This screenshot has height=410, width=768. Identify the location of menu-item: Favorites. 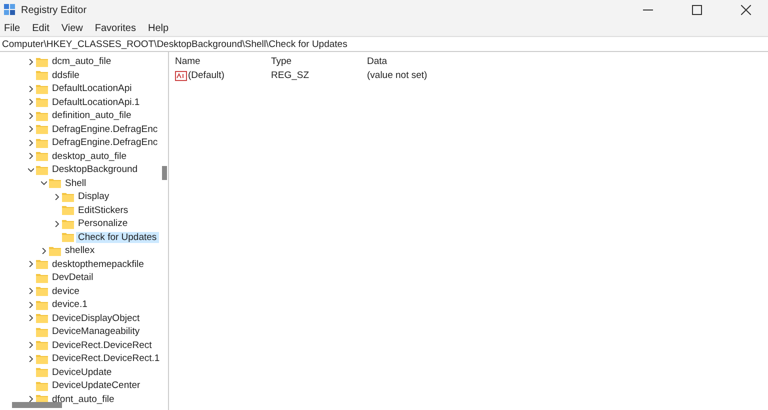
(115, 28).